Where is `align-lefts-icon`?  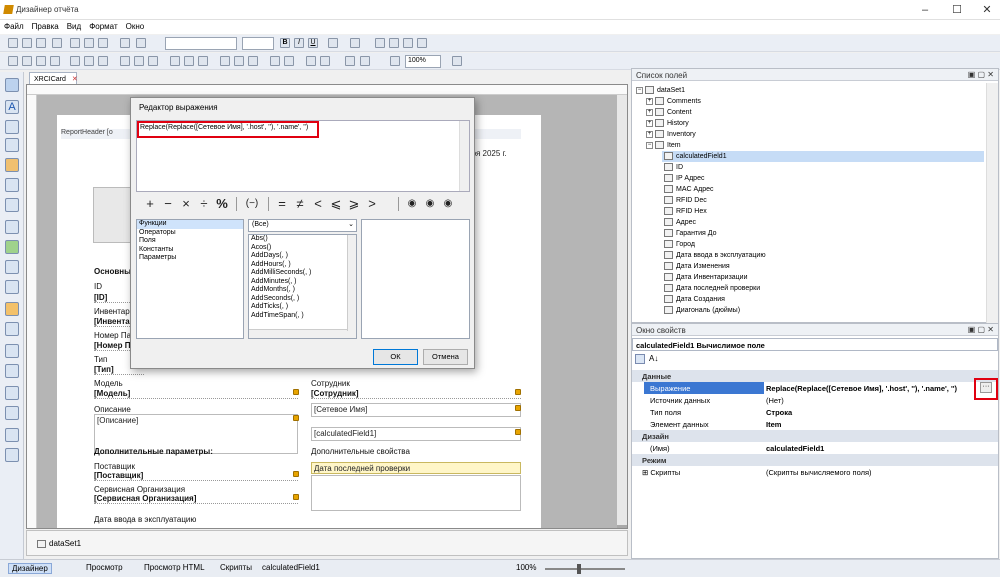 align-lefts-icon is located at coordinates (27, 61).